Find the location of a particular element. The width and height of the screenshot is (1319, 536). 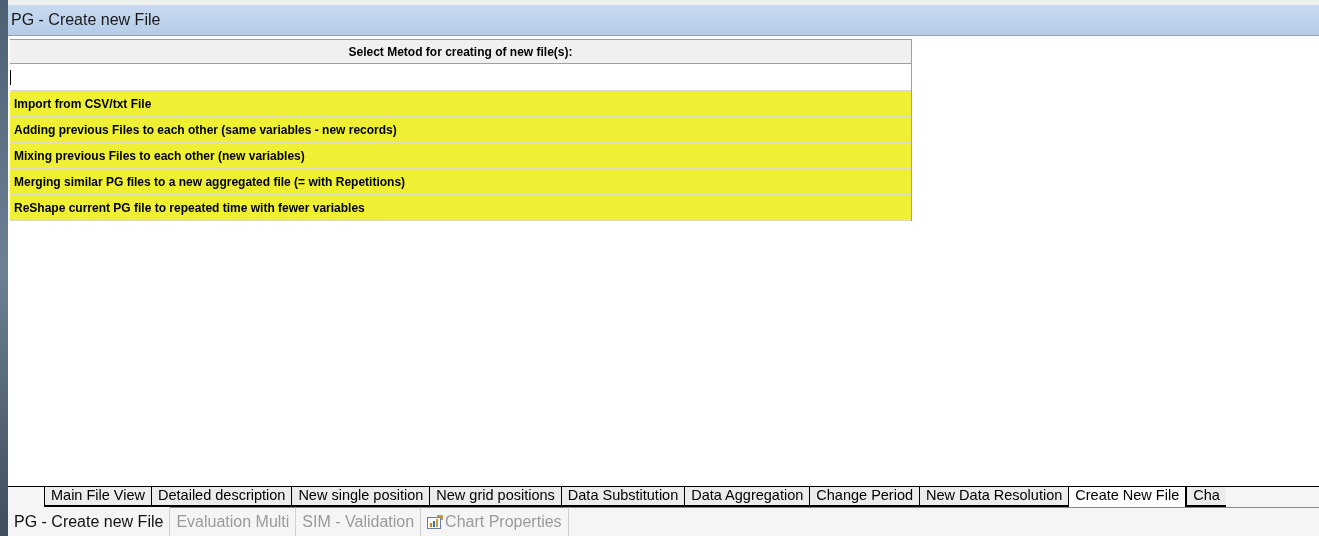

sheet-tab: Cha is located at coordinates (1206, 497).